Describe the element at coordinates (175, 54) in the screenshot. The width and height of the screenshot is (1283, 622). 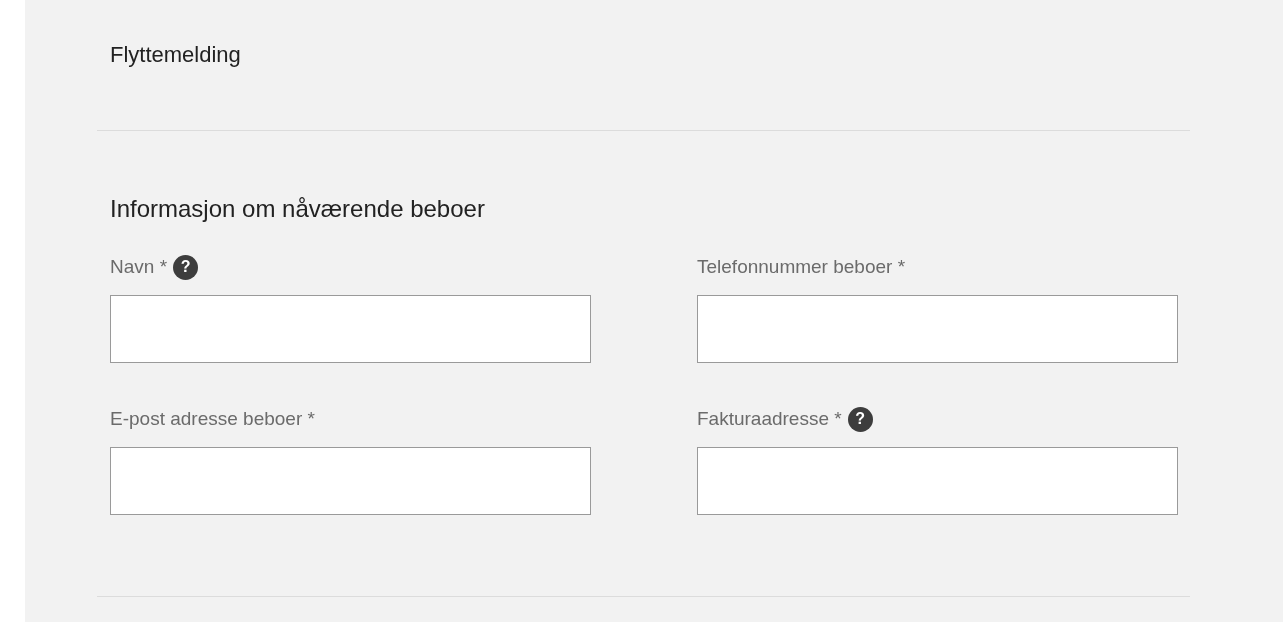
I see `page-title: Flyttemelding` at that location.